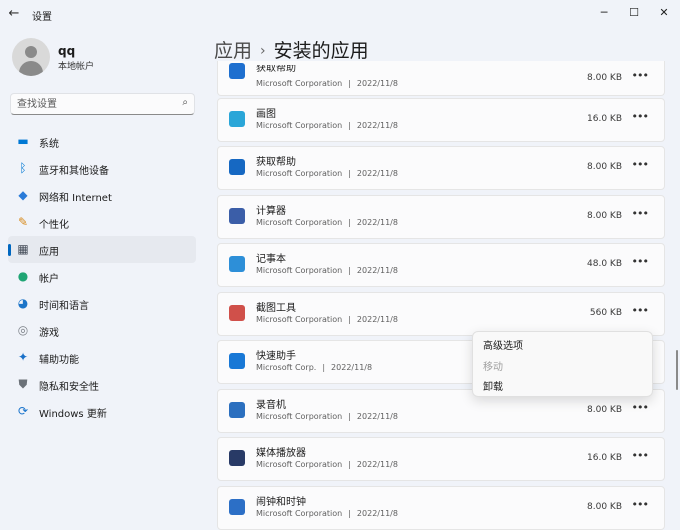  I want to click on feedback-icon, so click(237, 71).